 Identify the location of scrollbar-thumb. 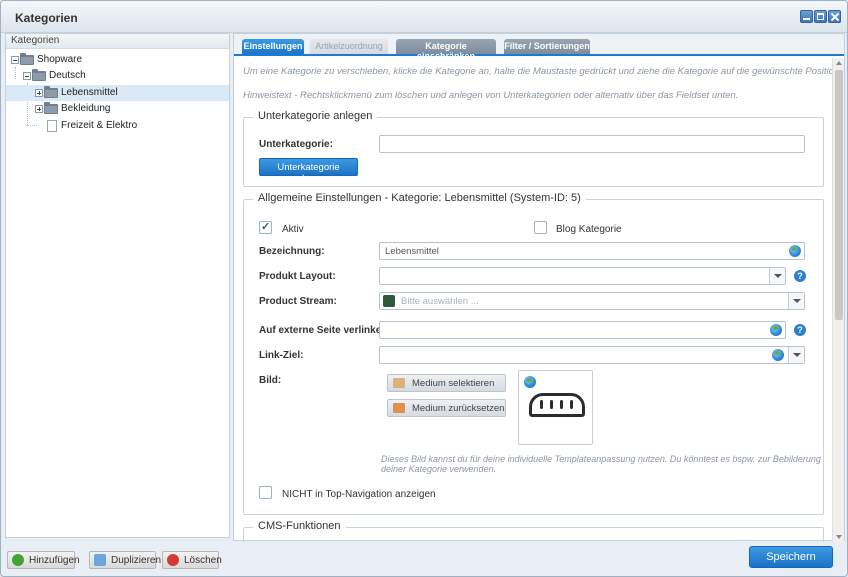
(839, 195).